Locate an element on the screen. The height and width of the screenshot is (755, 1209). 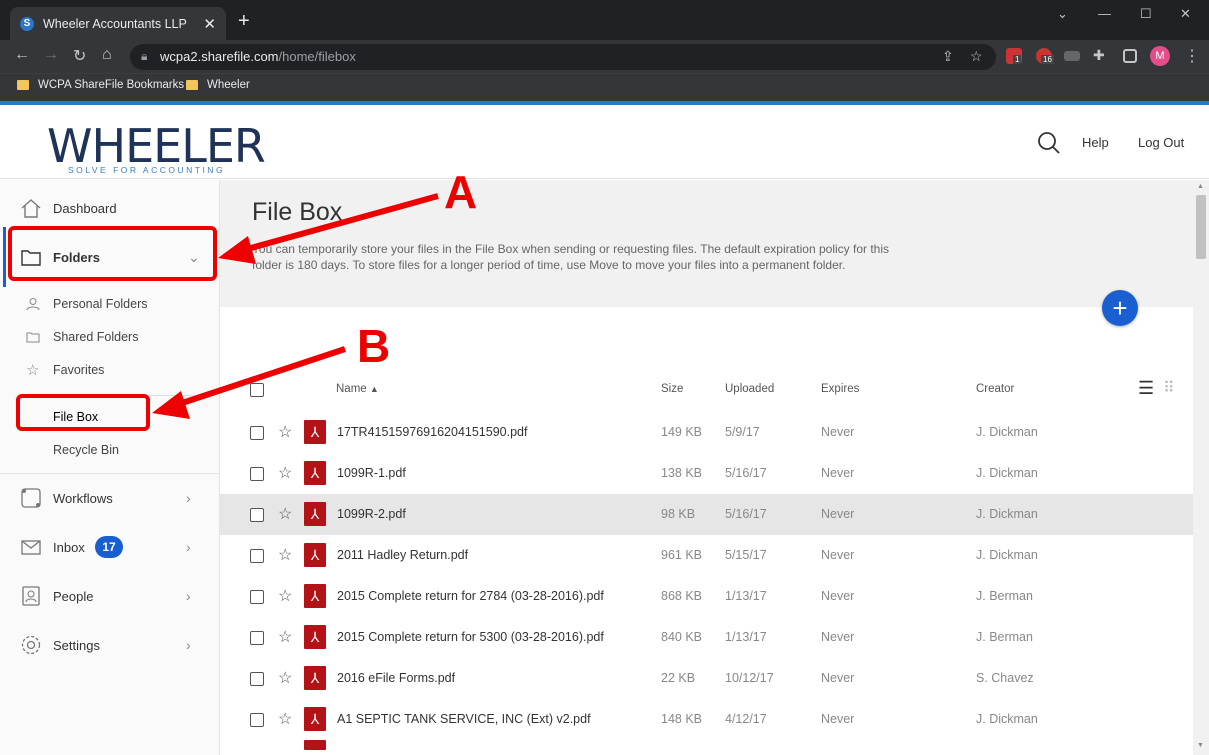
arrow-b-head is located at coordinates (171, 405).